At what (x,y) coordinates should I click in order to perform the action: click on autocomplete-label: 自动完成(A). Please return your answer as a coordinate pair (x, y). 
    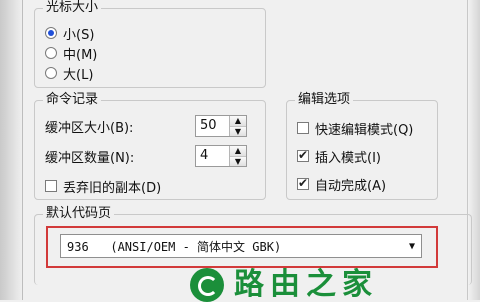
    Looking at the image, I should click on (351, 186).